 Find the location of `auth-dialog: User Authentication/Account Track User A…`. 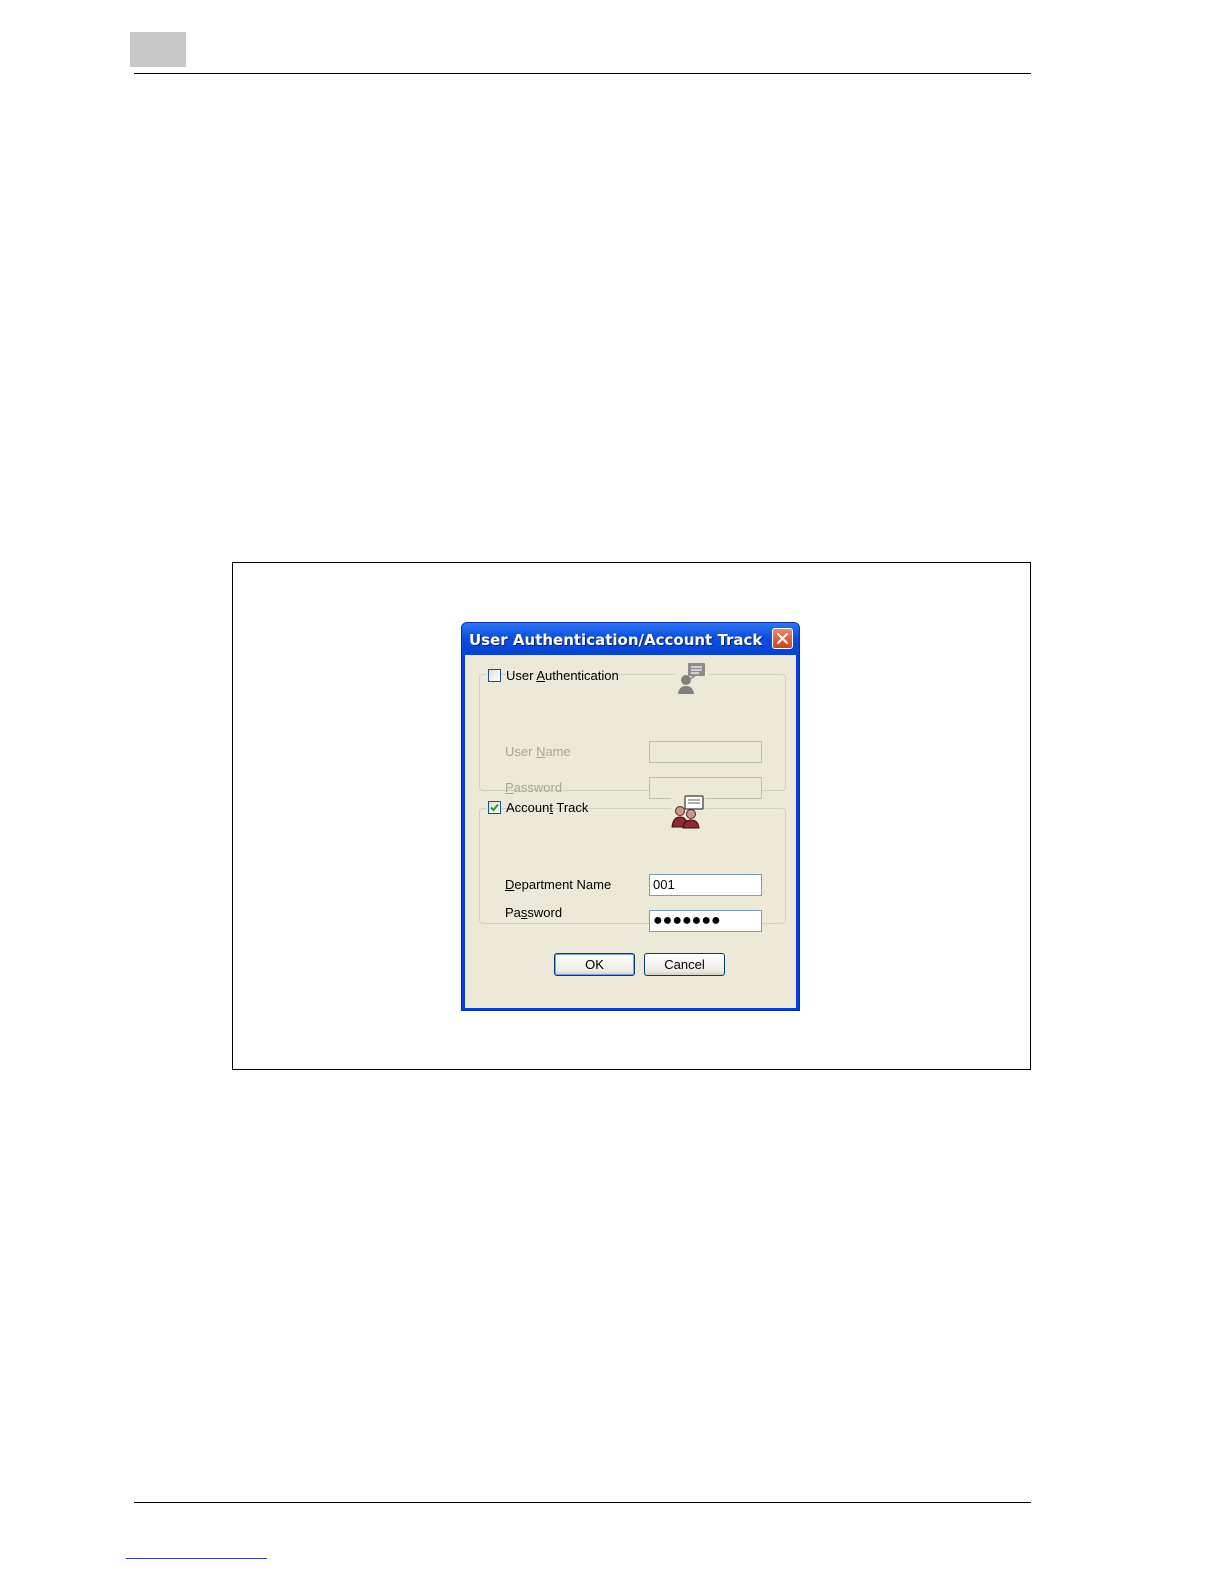

auth-dialog: User Authentication/Account Track User A… is located at coordinates (630, 816).